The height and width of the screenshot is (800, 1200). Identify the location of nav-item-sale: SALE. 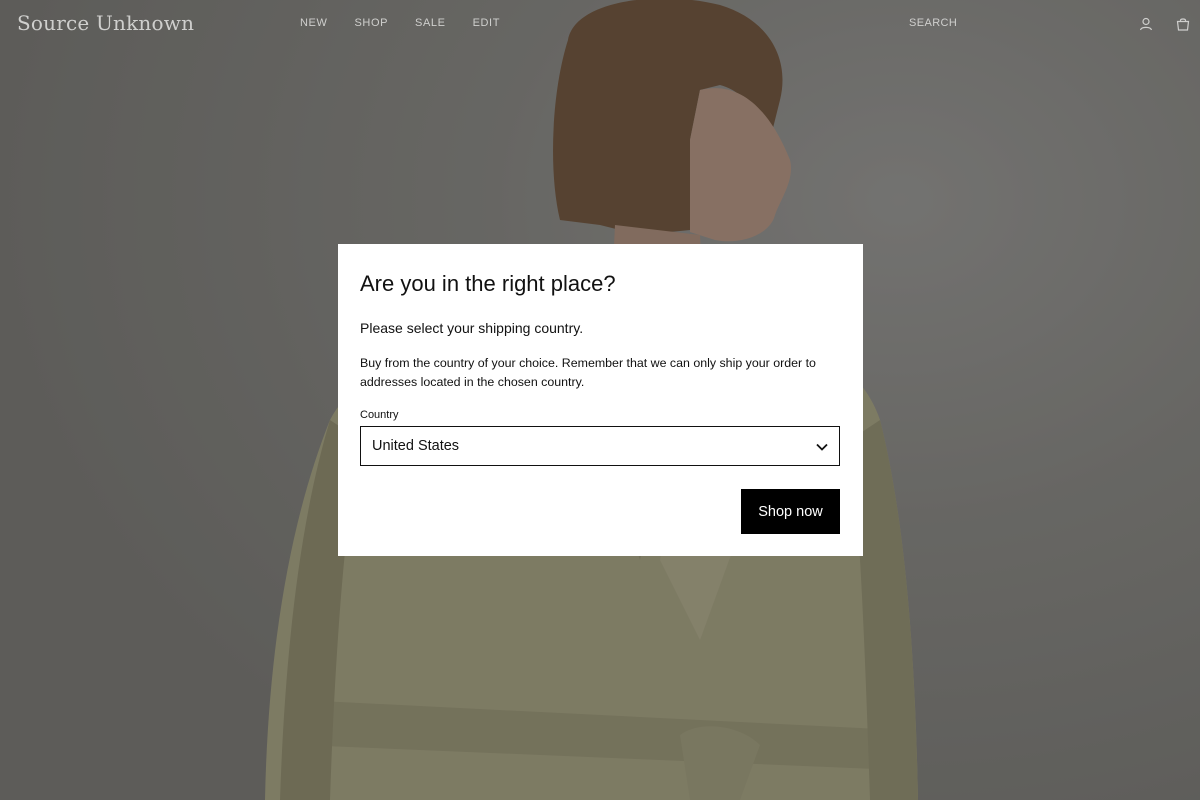
(430, 23).